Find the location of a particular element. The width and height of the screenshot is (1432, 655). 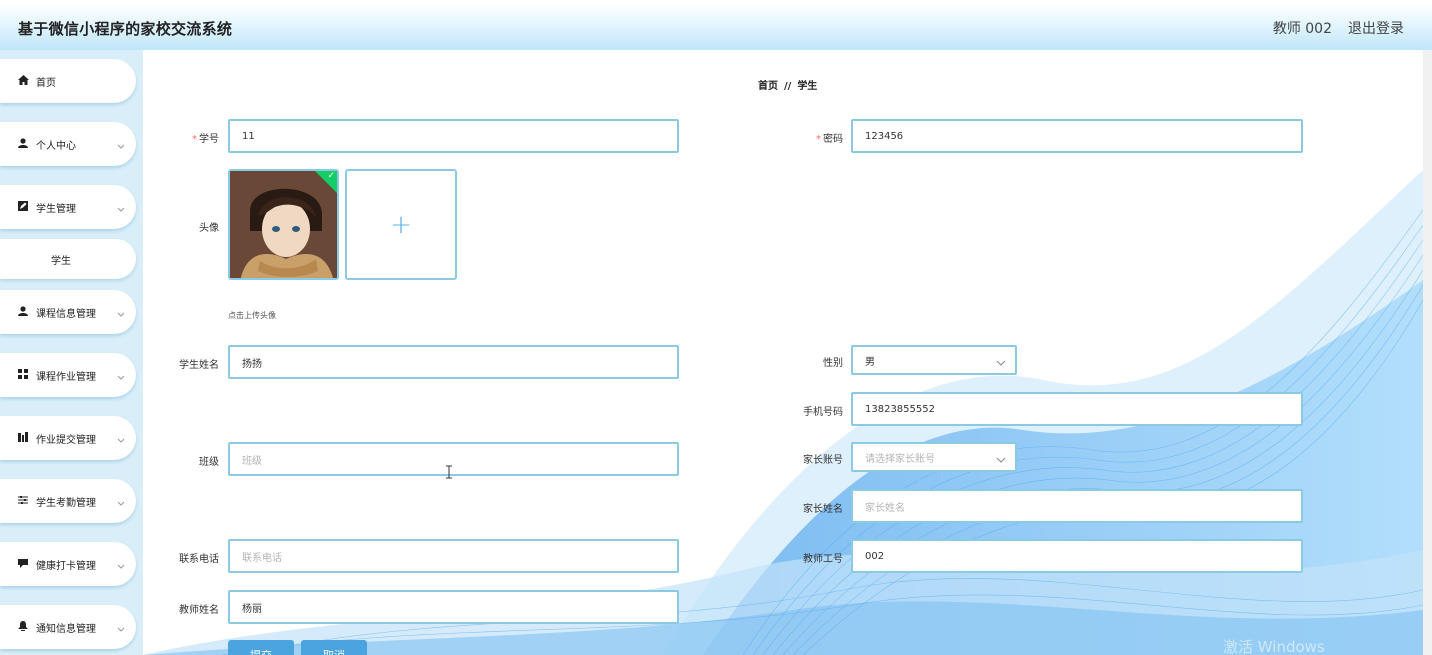

sidebar-item-course-homework: 课程作业管理 is located at coordinates (68, 375).